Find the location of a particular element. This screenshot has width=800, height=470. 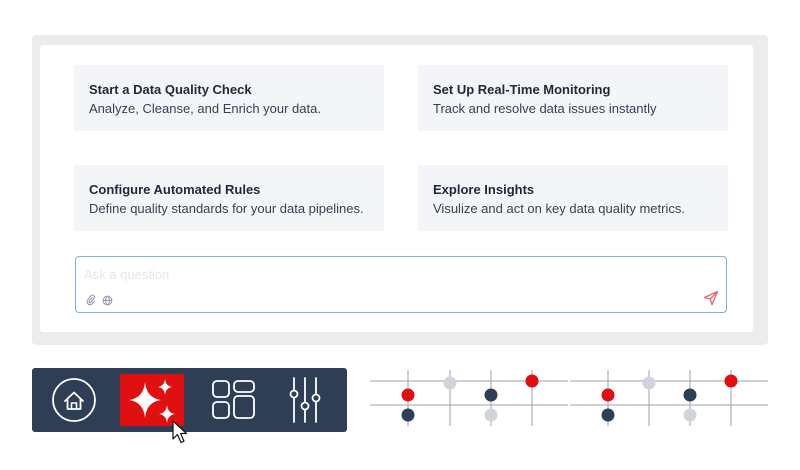

suggestion-title: Start a Data Quality Check is located at coordinates (170, 89).